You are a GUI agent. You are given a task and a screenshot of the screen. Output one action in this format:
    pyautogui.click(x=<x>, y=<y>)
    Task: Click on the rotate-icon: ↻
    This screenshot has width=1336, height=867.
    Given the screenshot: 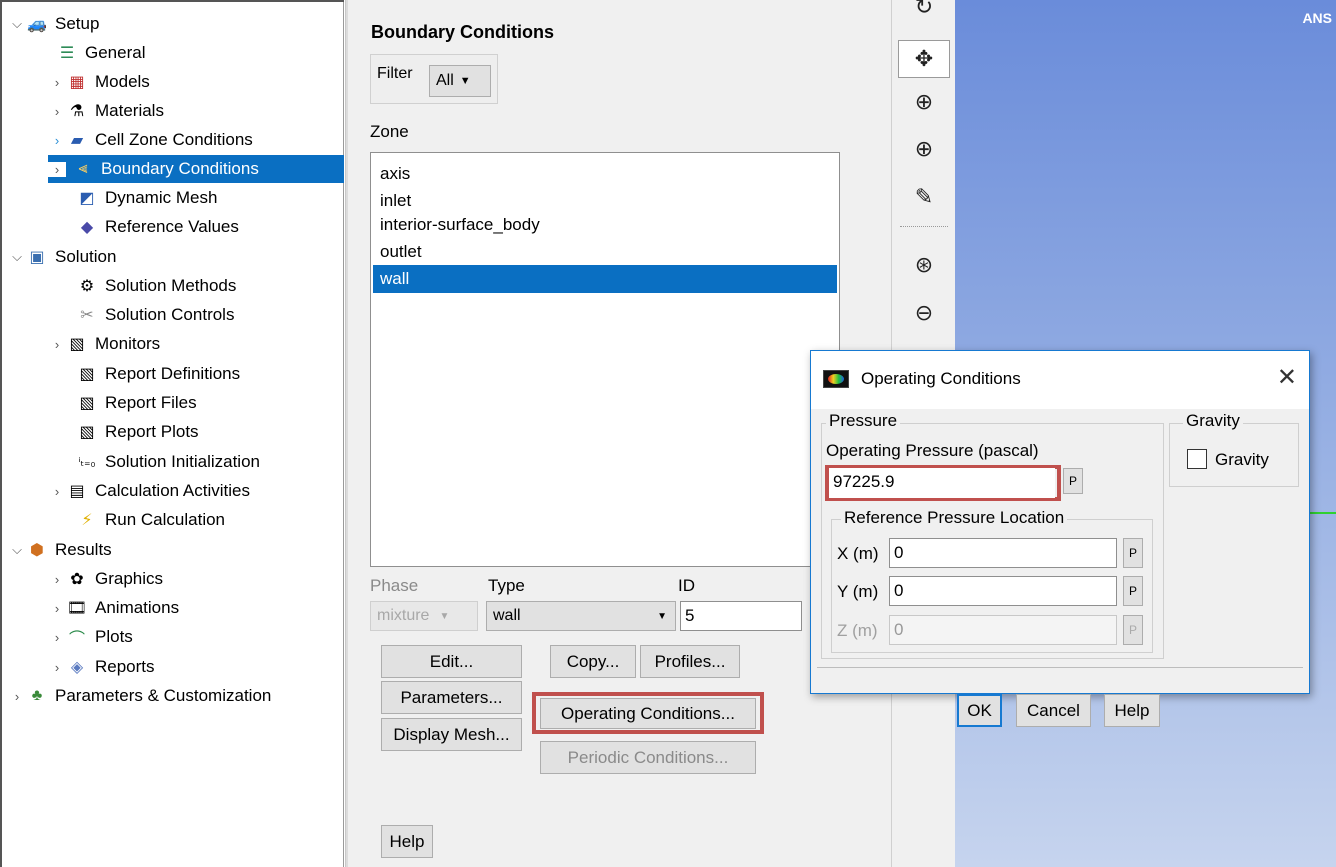 What is the action you would take?
    pyautogui.click(x=924, y=11)
    